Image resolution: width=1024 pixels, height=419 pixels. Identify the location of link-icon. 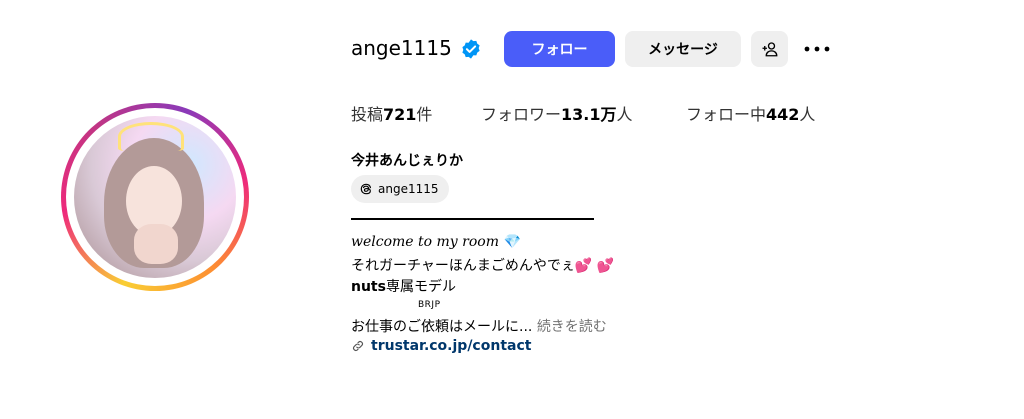
(358, 346).